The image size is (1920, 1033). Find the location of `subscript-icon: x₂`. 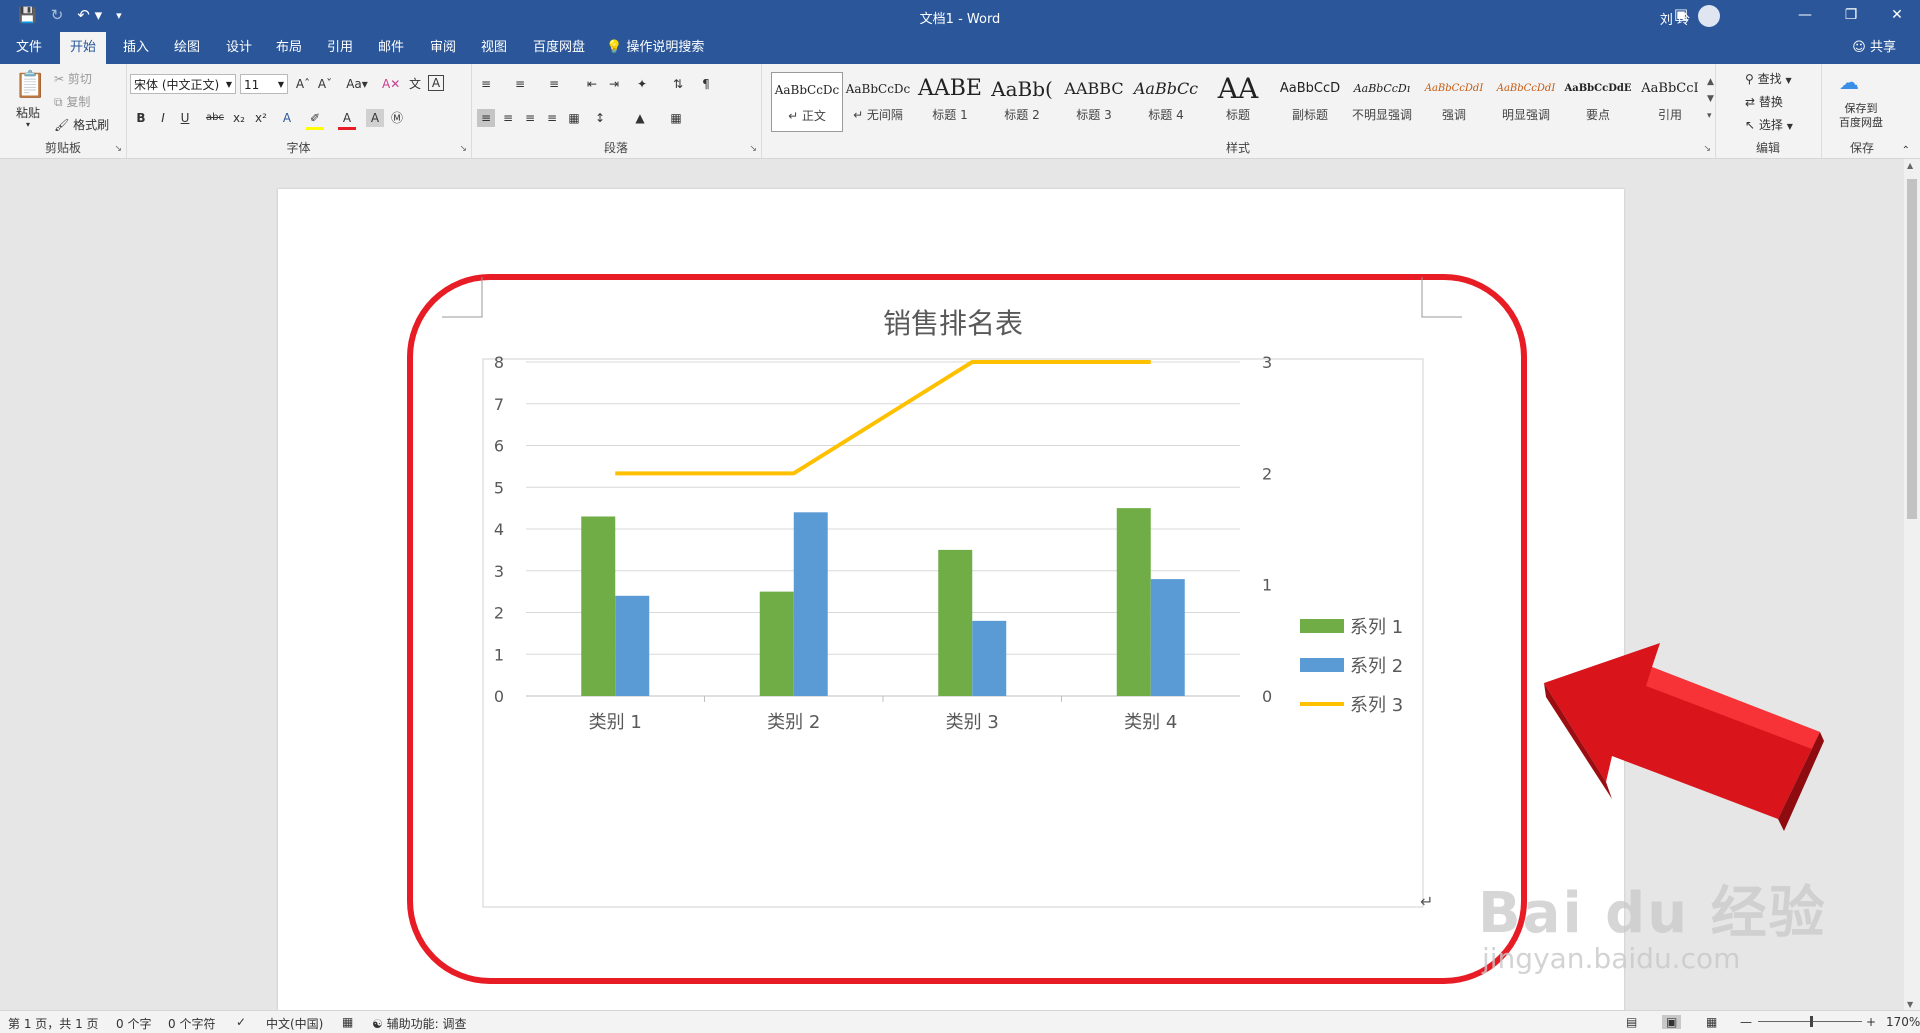

subscript-icon: x₂ is located at coordinates (239, 118).